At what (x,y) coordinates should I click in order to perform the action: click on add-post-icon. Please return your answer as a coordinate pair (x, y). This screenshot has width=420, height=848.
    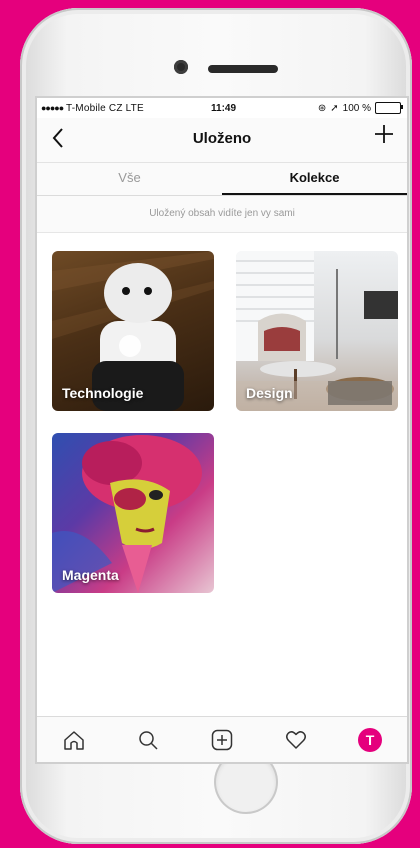
    Looking at the image, I should click on (222, 740).